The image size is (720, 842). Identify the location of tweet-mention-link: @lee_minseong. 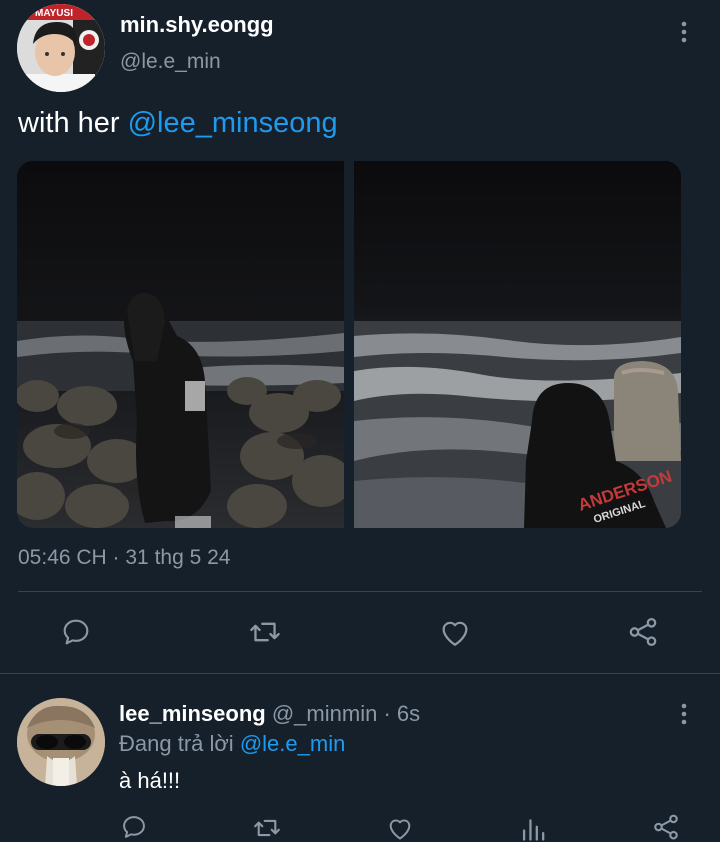
(233, 123).